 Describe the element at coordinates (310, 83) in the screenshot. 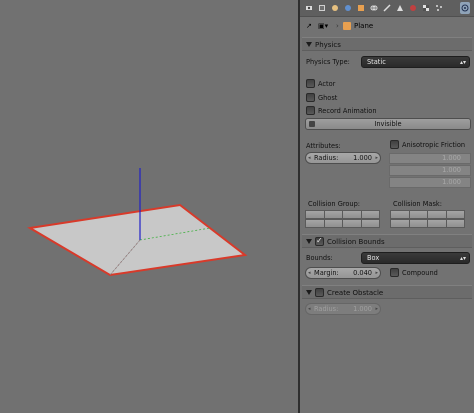

I see `actor-checkbox` at that location.